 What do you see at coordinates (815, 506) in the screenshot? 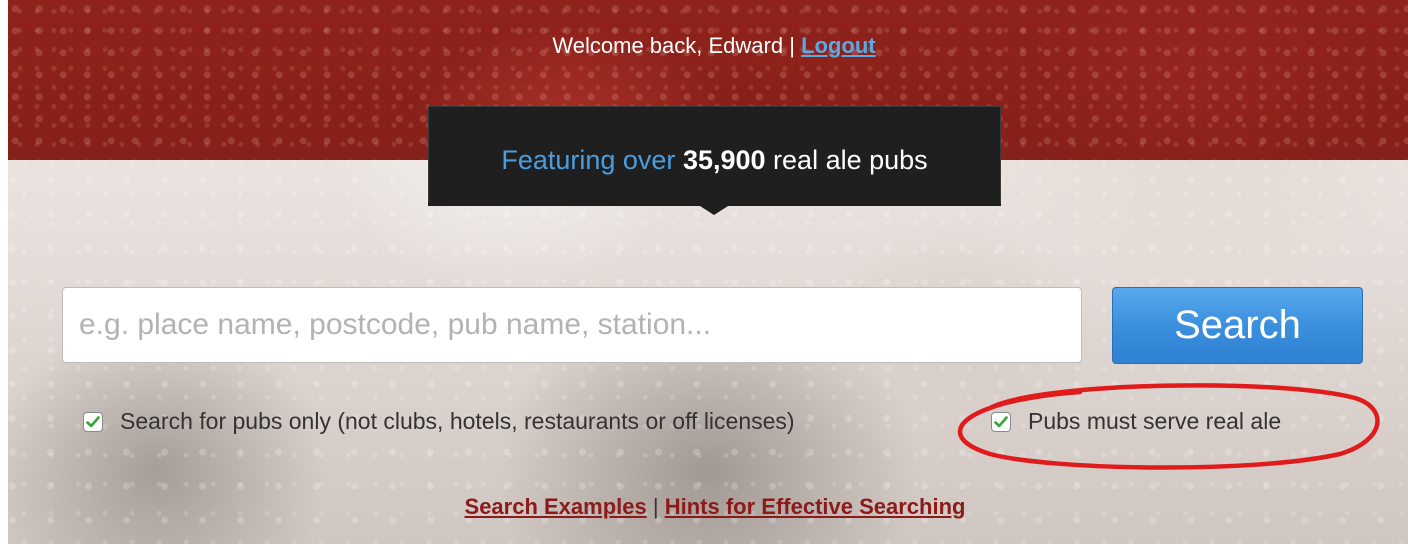
I see `hints-link: Hints for Effective Searching` at bounding box center [815, 506].